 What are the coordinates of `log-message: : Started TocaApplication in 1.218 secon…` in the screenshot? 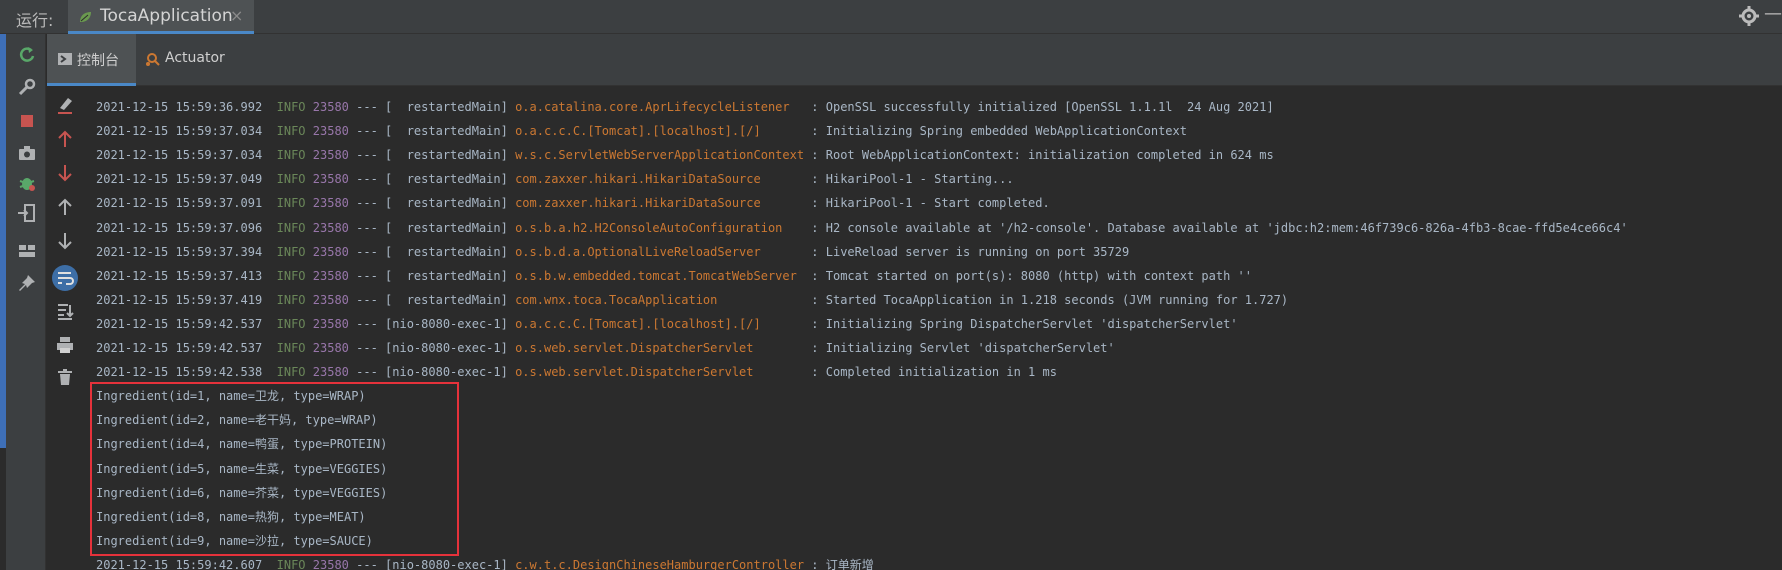 It's located at (1050, 299).